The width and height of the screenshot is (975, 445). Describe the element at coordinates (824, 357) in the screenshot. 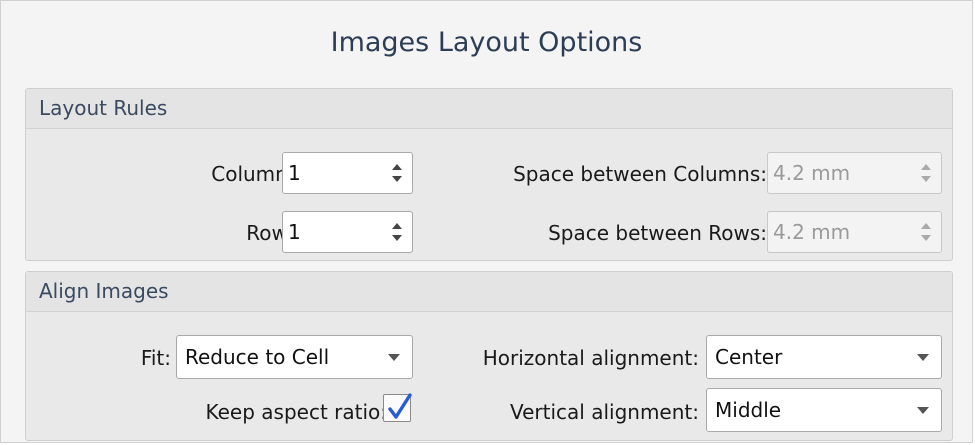

I see `horizontal-alignment-dropdown: Center` at that location.